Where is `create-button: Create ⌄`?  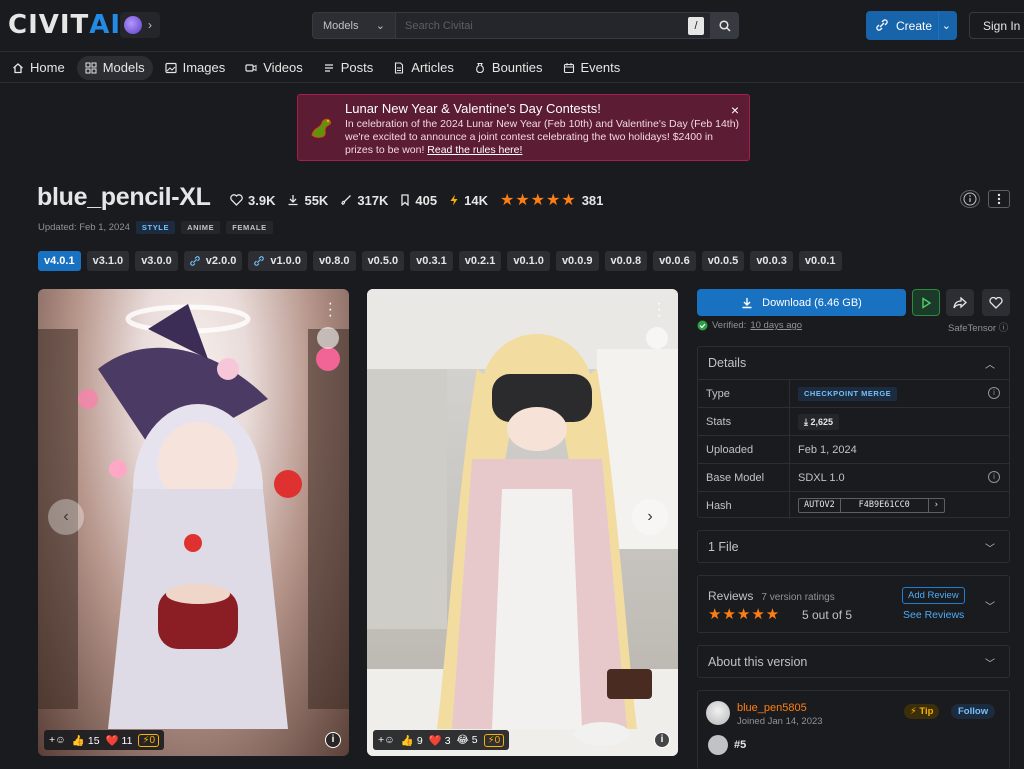 create-button: Create ⌄ is located at coordinates (911, 25).